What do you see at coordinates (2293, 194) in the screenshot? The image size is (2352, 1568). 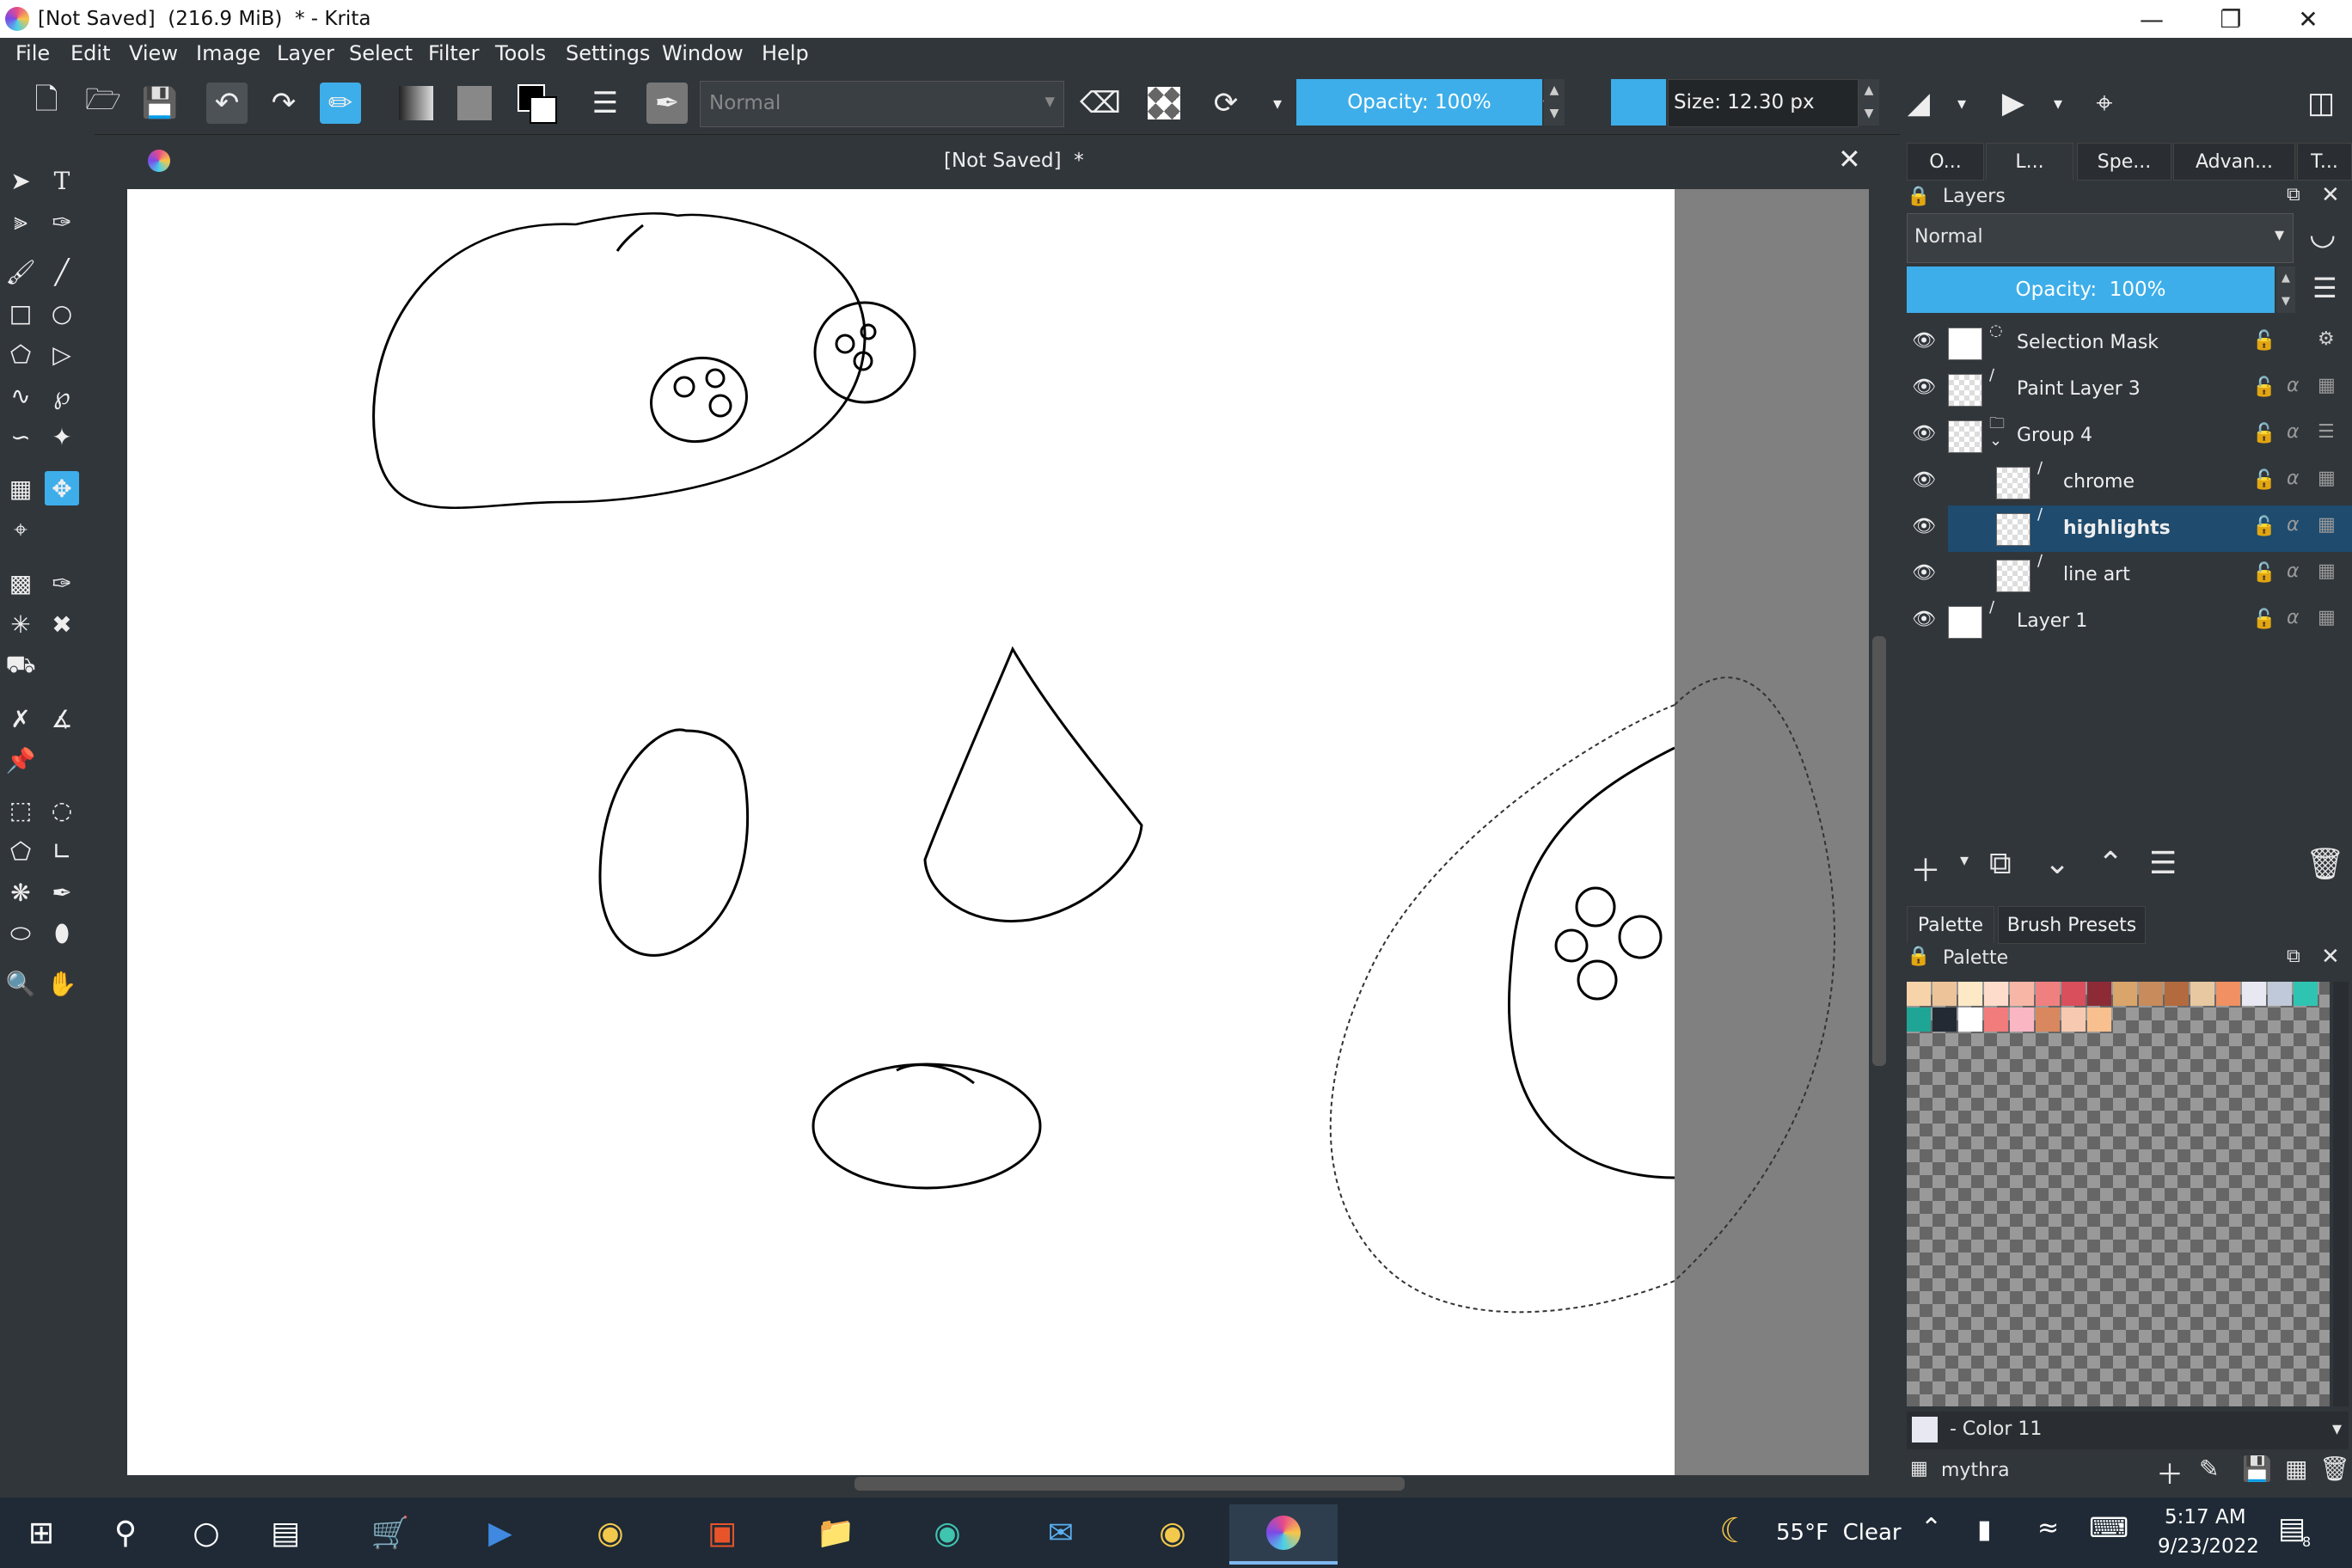 I see `float-docker-icon: ⧉` at bounding box center [2293, 194].